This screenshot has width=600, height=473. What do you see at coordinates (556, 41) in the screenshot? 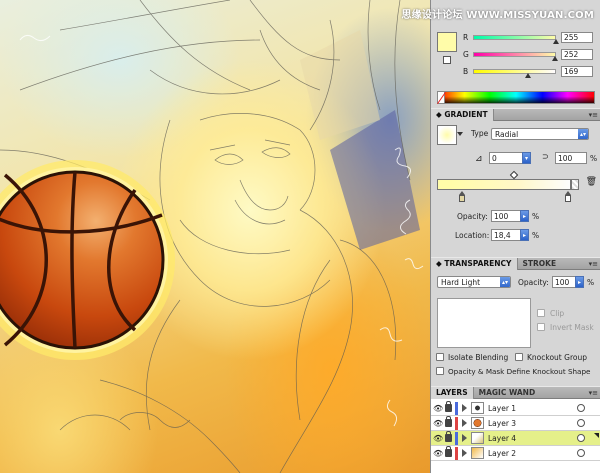
I see `channel-r-thumb` at bounding box center [556, 41].